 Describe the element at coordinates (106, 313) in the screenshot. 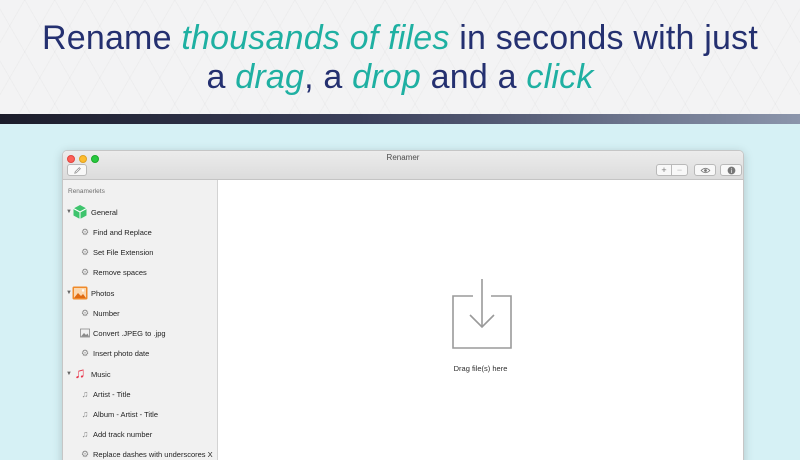

I see `sidebar-item-label: Number` at that location.